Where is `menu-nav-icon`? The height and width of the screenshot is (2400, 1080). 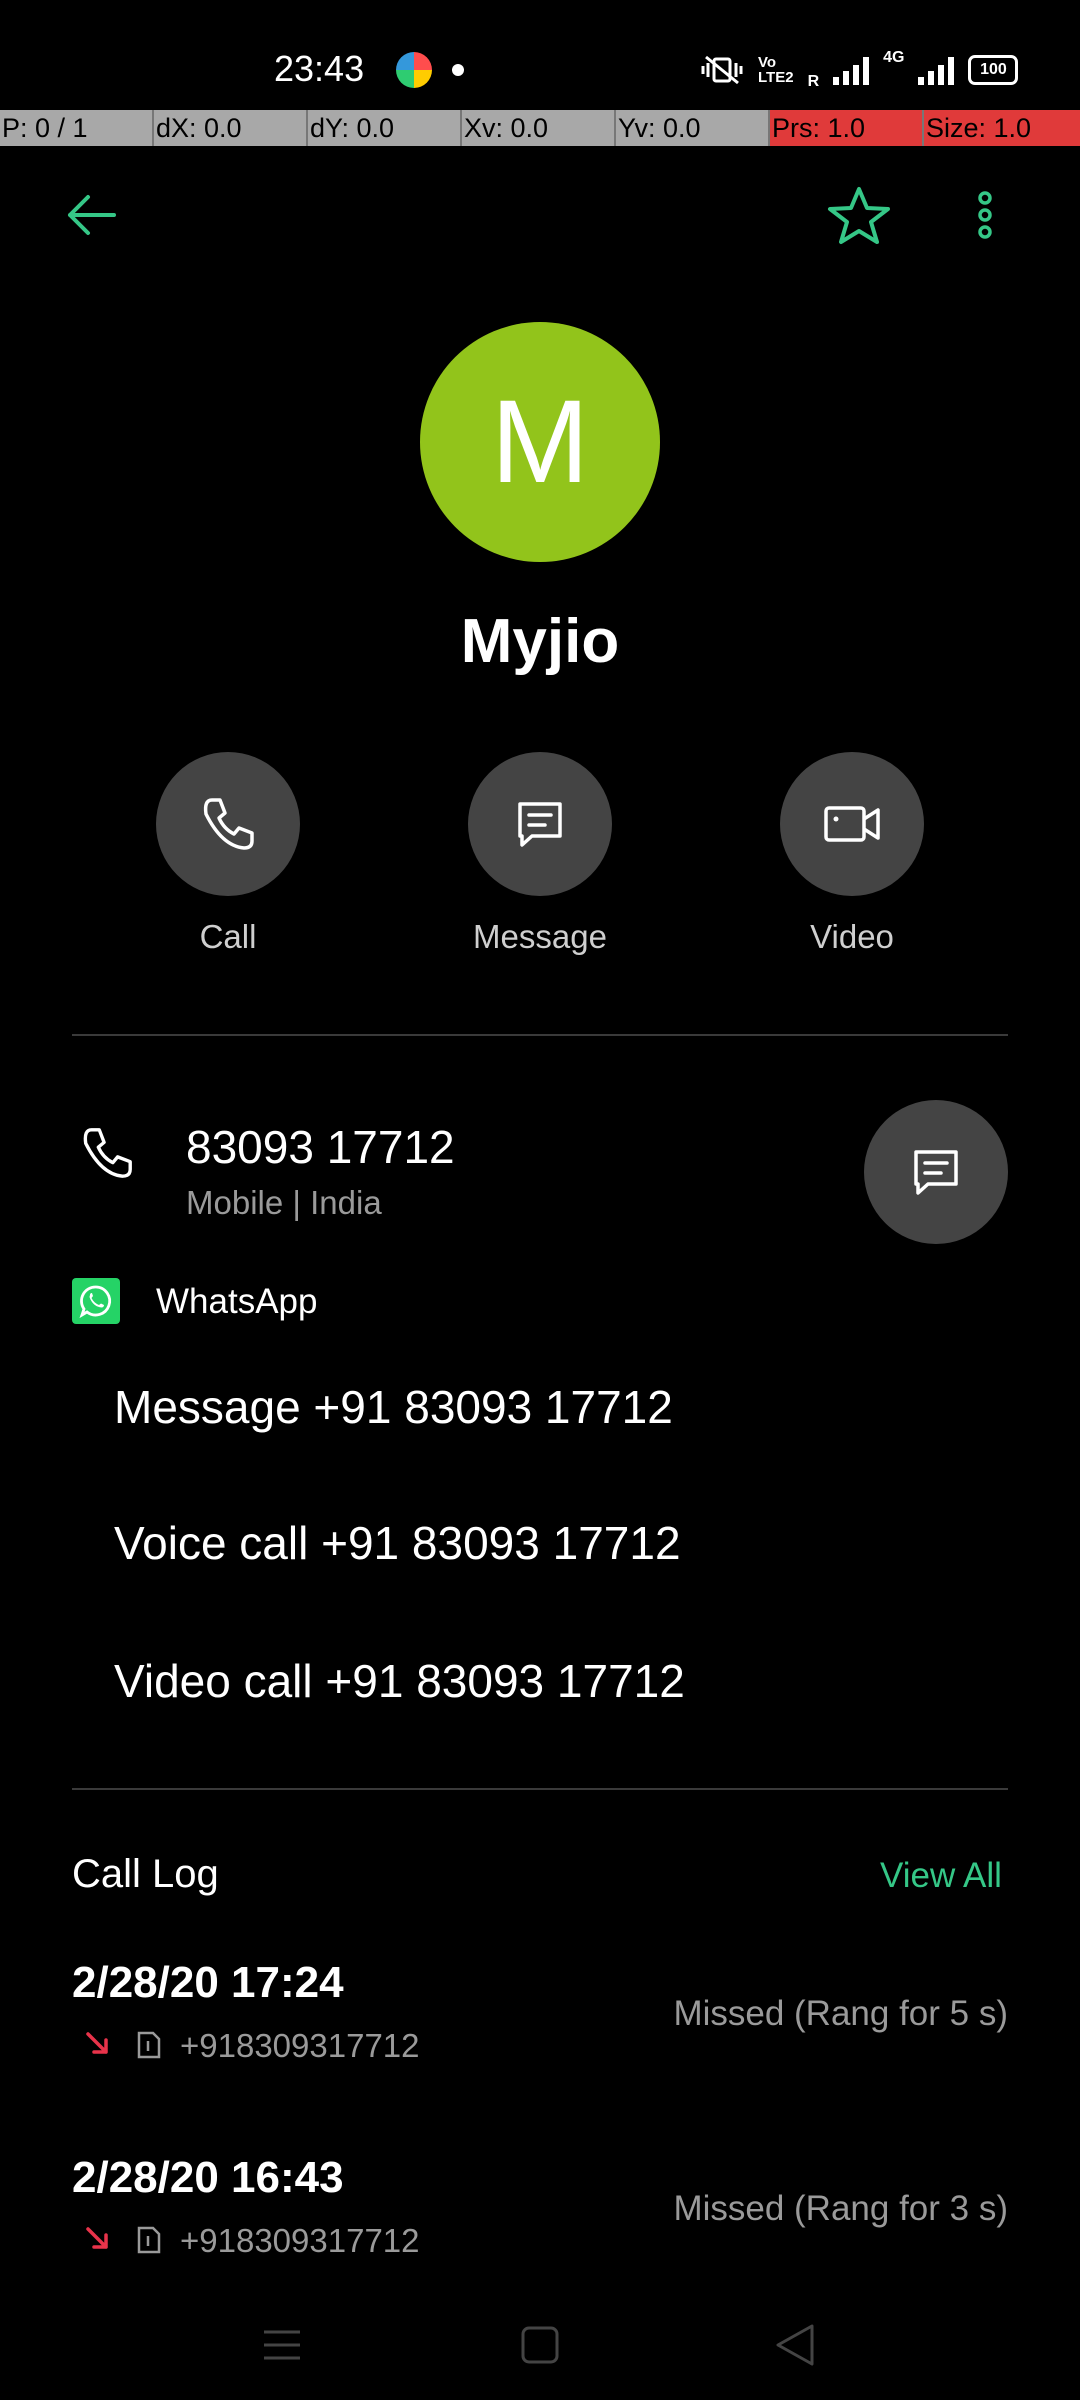
menu-nav-icon is located at coordinates (282, 2345).